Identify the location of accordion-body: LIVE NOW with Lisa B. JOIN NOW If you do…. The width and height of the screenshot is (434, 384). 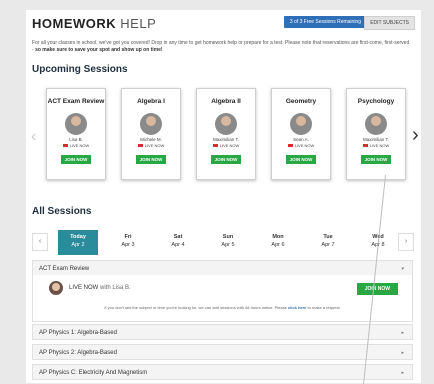
(222, 298).